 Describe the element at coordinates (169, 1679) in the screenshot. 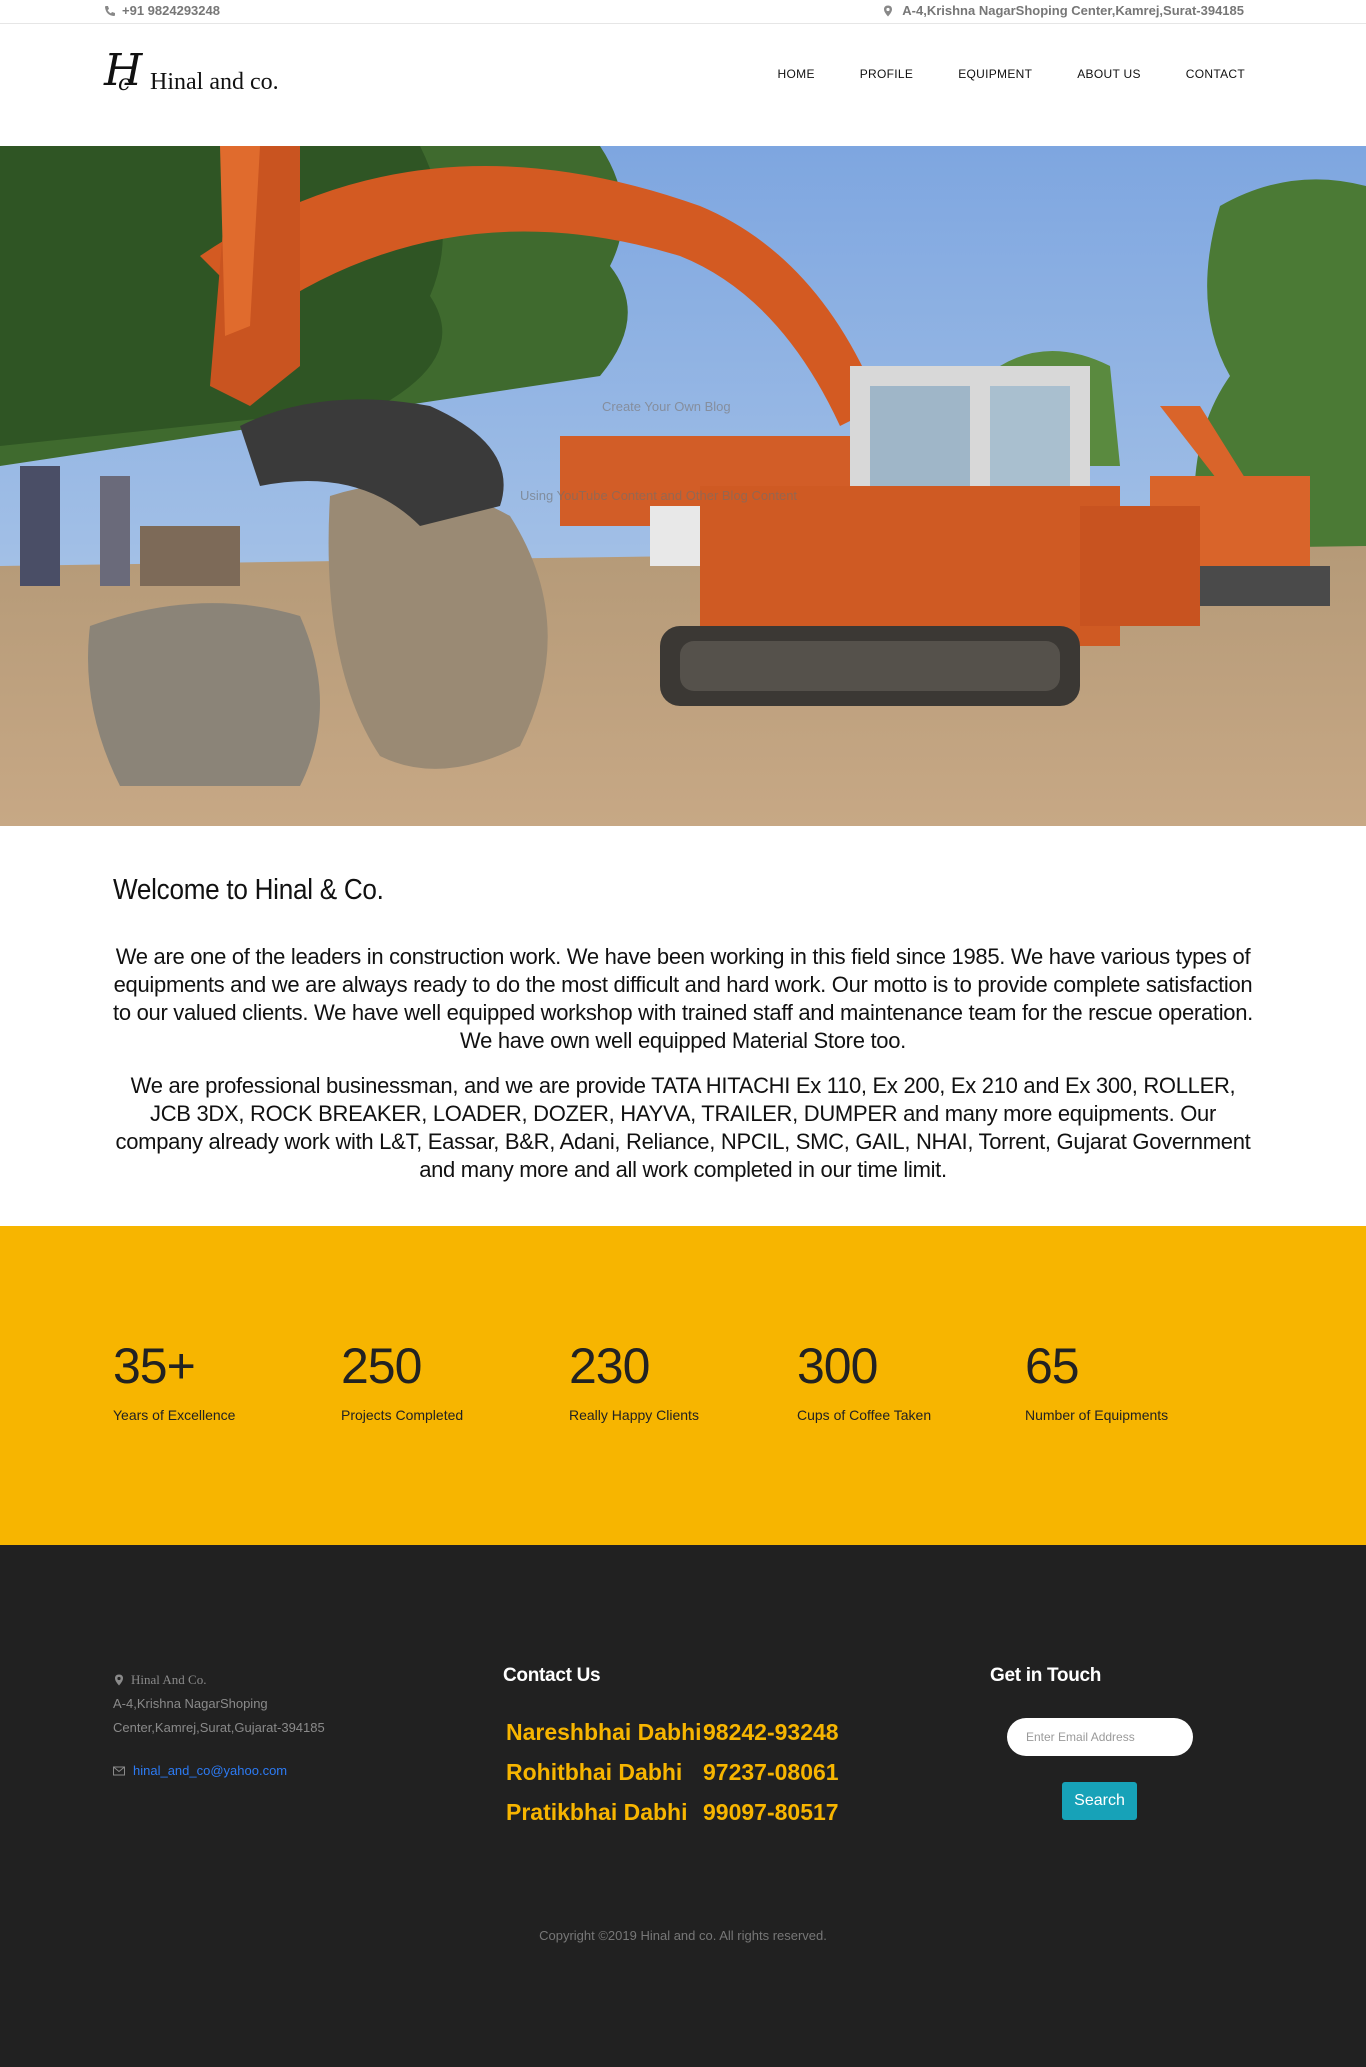

I see `footer-company-name: Hinal And Co.` at that location.